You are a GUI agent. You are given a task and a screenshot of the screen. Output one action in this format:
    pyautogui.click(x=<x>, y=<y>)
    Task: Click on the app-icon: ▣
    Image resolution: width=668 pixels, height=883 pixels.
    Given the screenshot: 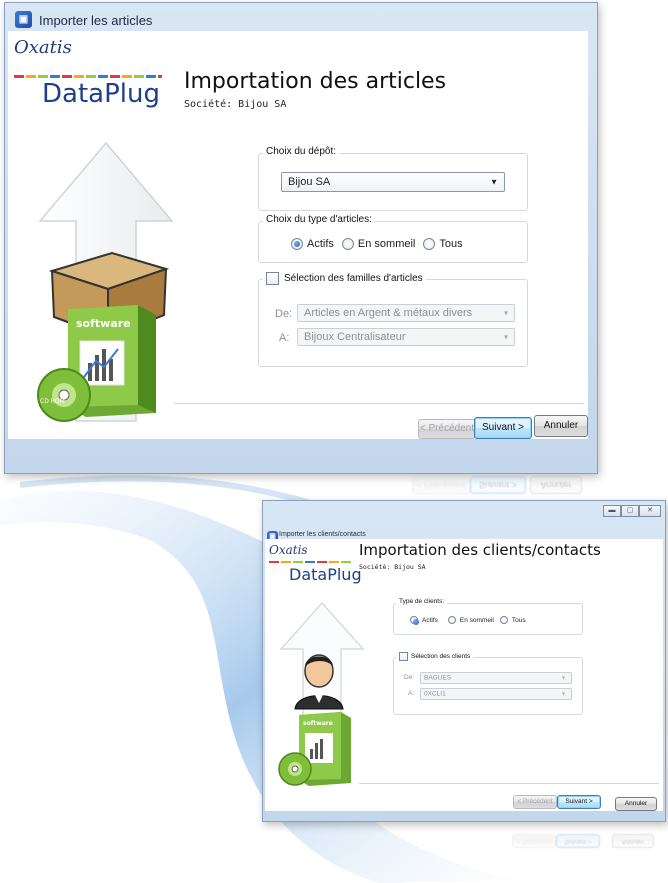 What is the action you would take?
    pyautogui.click(x=23, y=19)
    